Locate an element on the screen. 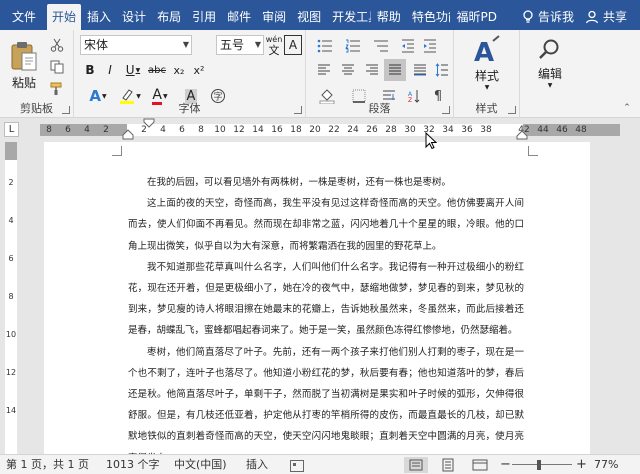  person-icon is located at coordinates (592, 17).